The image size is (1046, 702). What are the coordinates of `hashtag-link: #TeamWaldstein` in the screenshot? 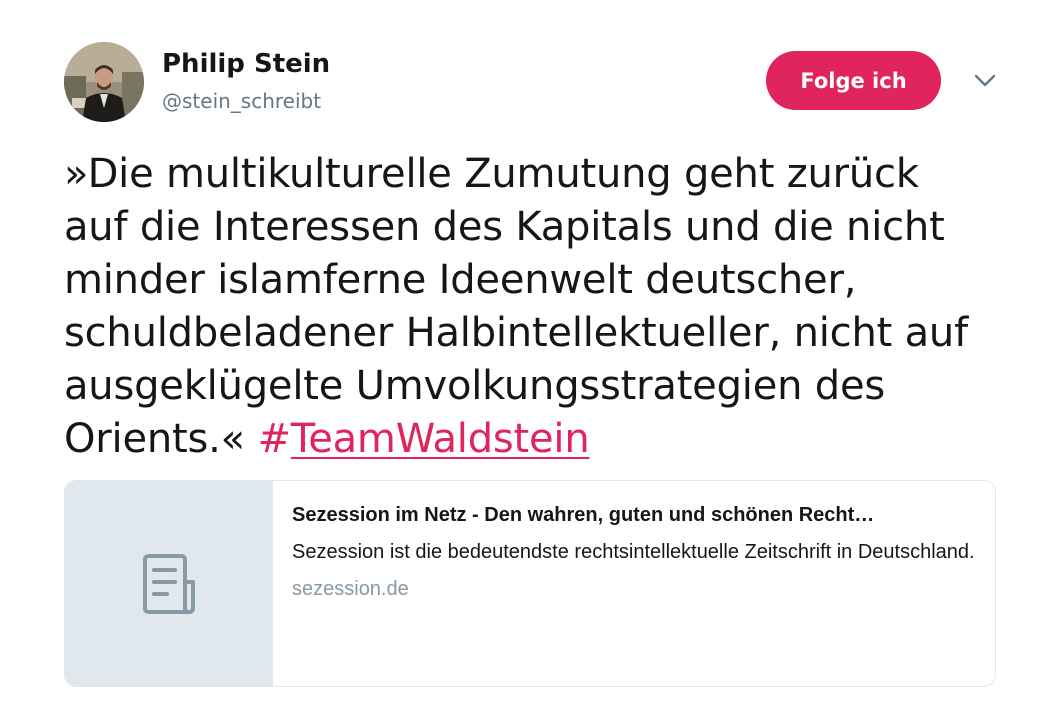 It's located at (423, 439).